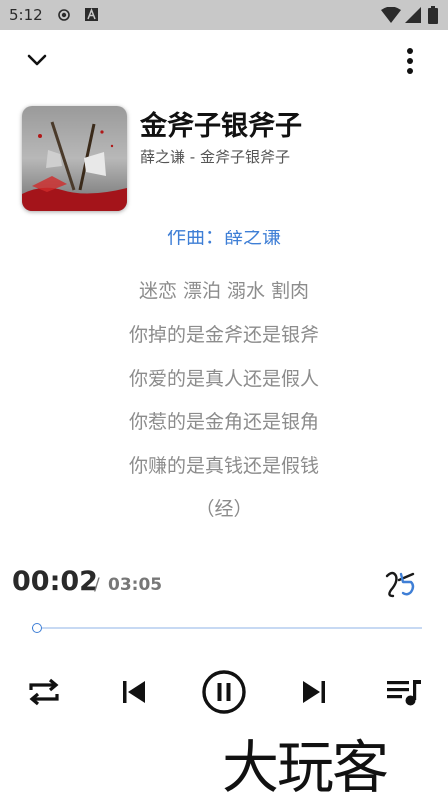 Image resolution: width=448 pixels, height=798 pixels. Describe the element at coordinates (224, 291) in the screenshot. I see `lyric-line: 迷恋 漂泊 溺水 割肉` at that location.